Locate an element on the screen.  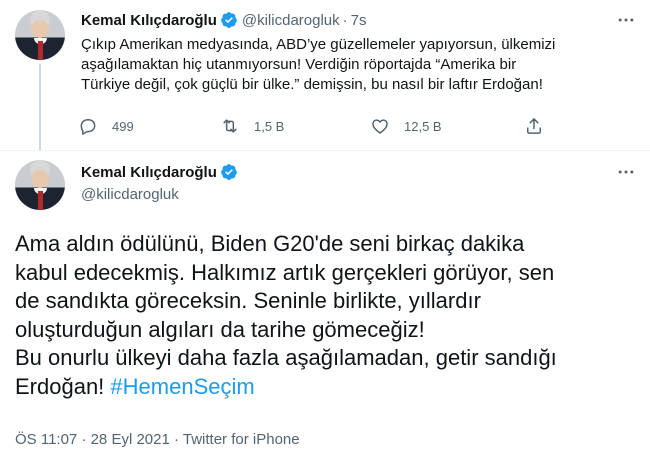
share-button is located at coordinates (534, 126).